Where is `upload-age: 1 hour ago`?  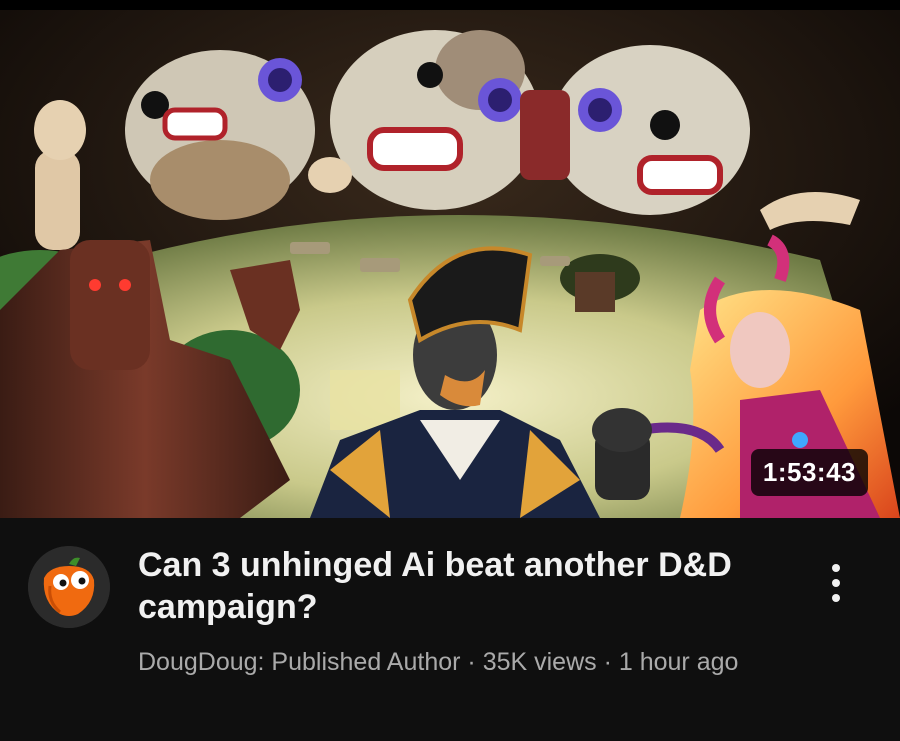 upload-age: 1 hour ago is located at coordinates (678, 662).